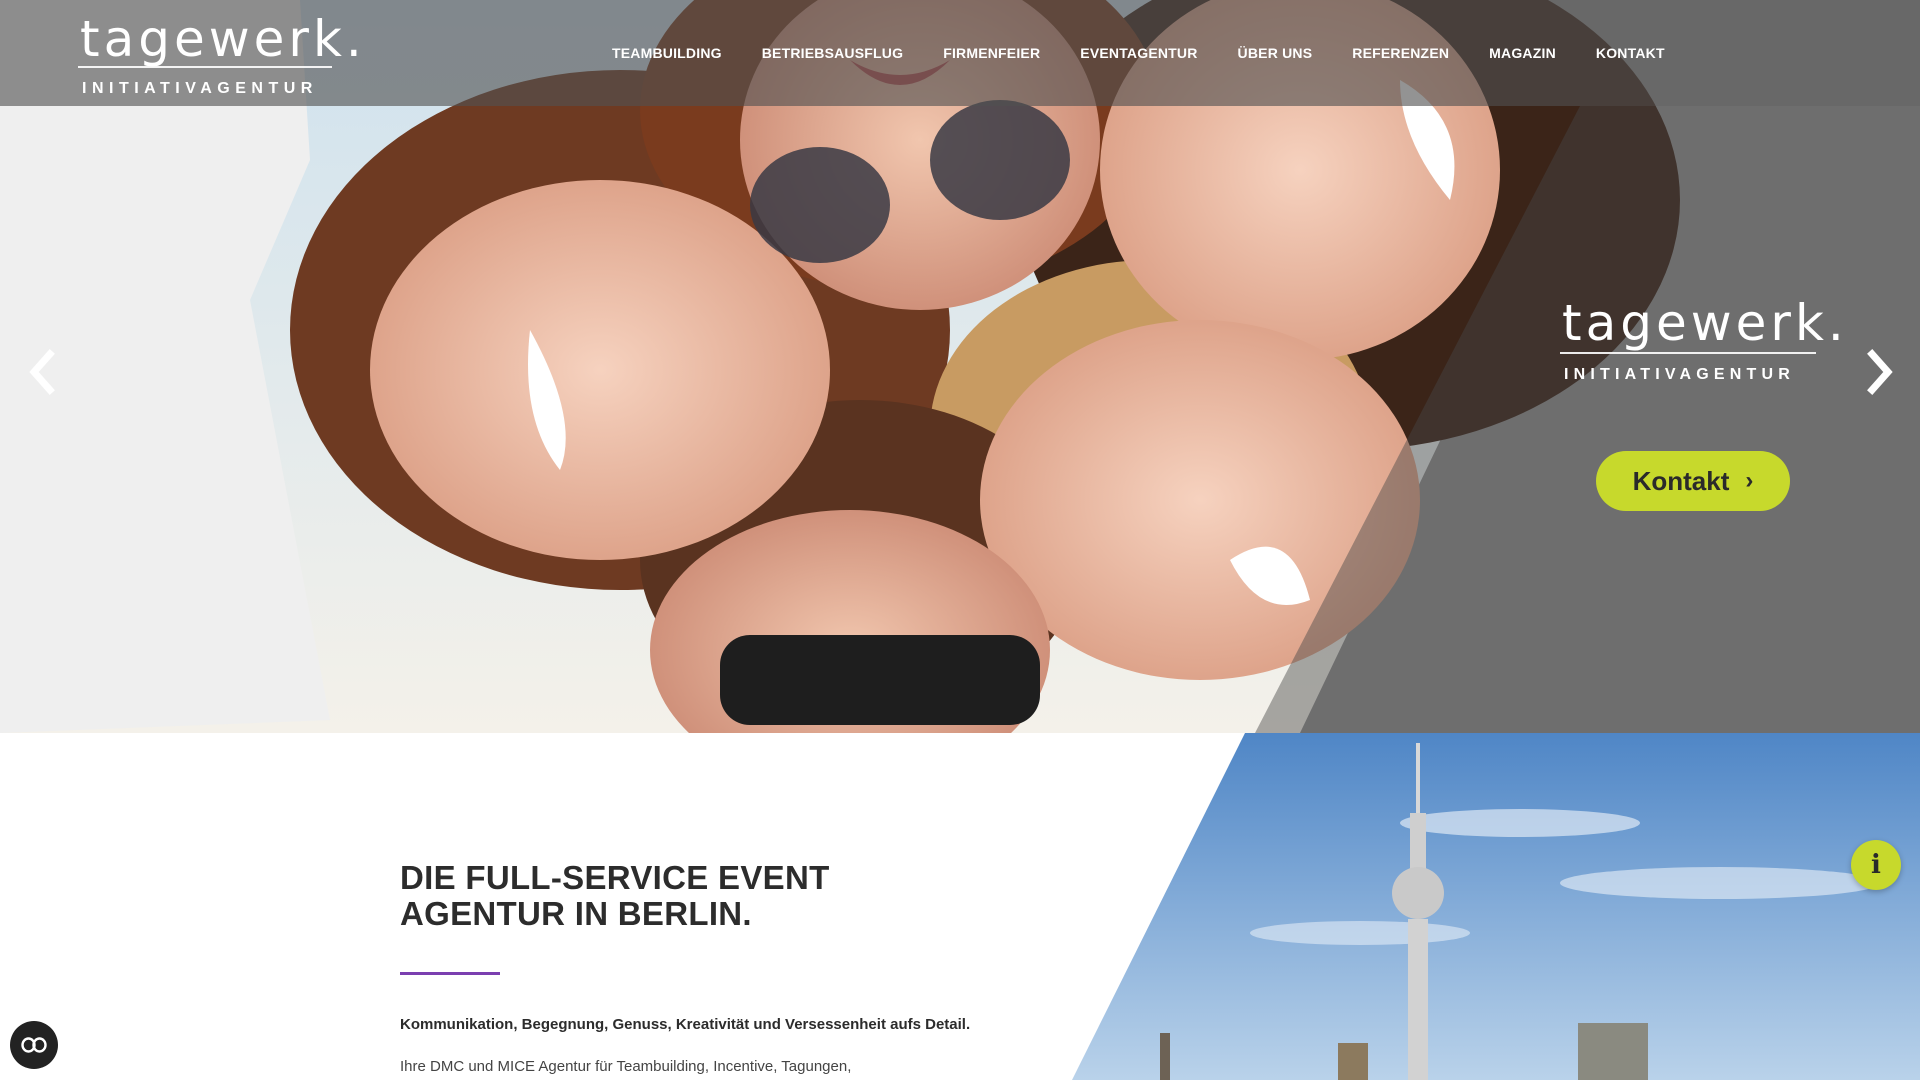 This screenshot has height=1080, width=1920. What do you see at coordinates (667, 53) in the screenshot?
I see `nav-item-teambuilding: TEAMBUILDING` at bounding box center [667, 53].